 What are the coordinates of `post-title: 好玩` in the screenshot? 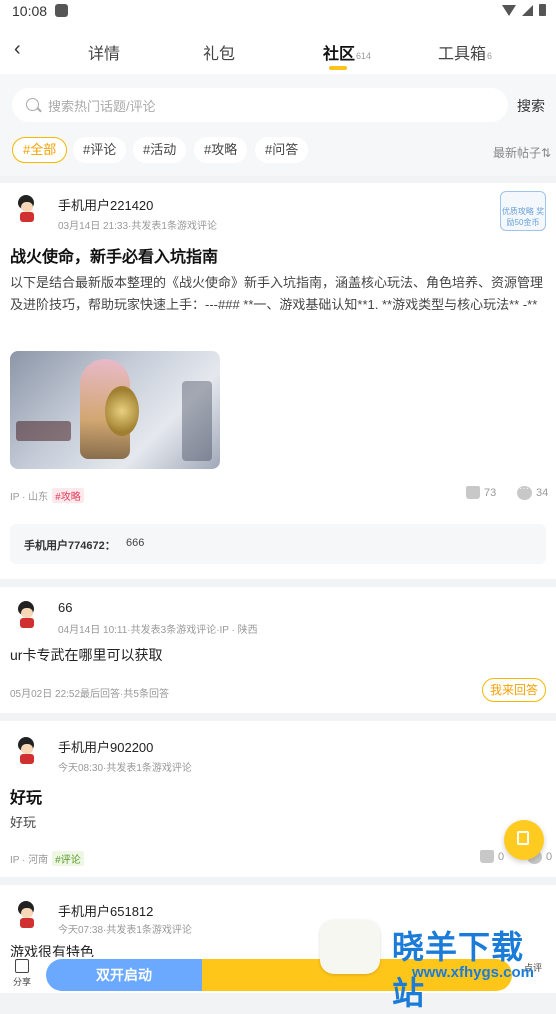 It's located at (26, 796).